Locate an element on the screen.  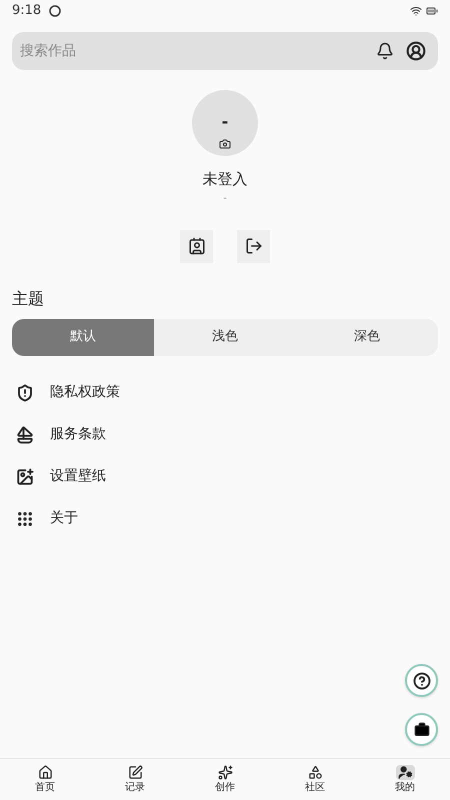
theme-option: 深色 is located at coordinates (367, 337).